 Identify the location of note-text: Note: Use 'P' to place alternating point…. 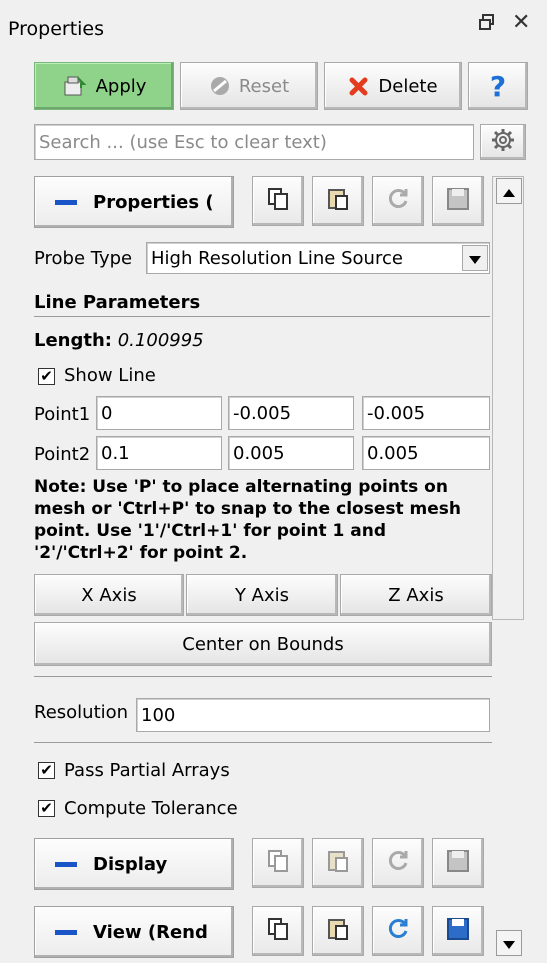
(247, 520).